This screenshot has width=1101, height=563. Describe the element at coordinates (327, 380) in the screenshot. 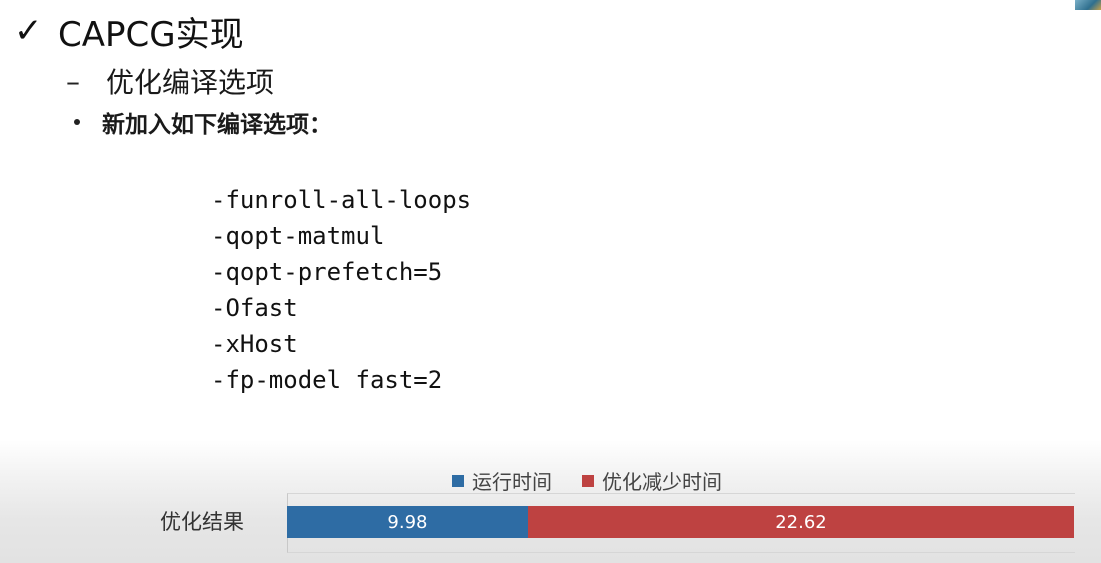

I see `compiler-option: -fp-model fast=2` at that location.